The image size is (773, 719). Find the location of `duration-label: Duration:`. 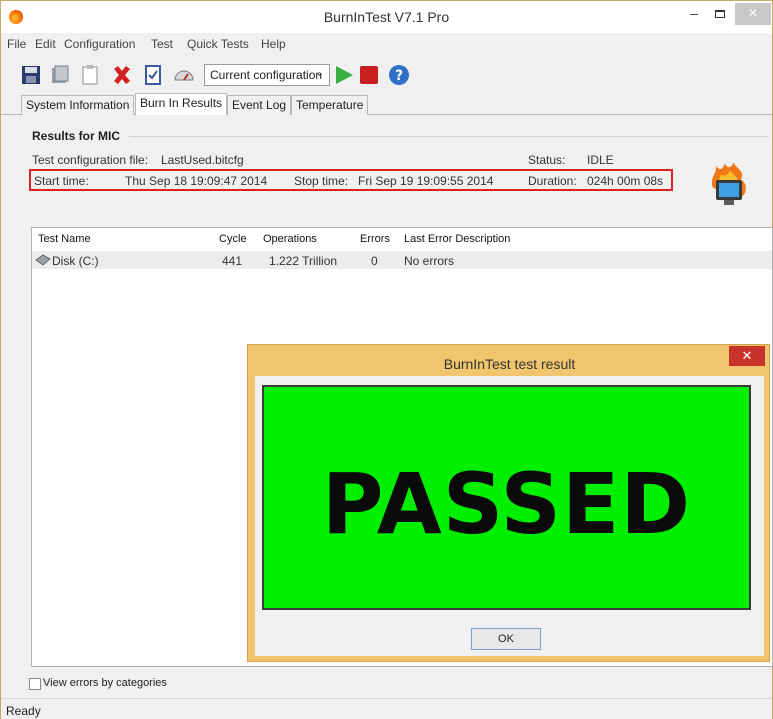

duration-label: Duration: is located at coordinates (552, 181).